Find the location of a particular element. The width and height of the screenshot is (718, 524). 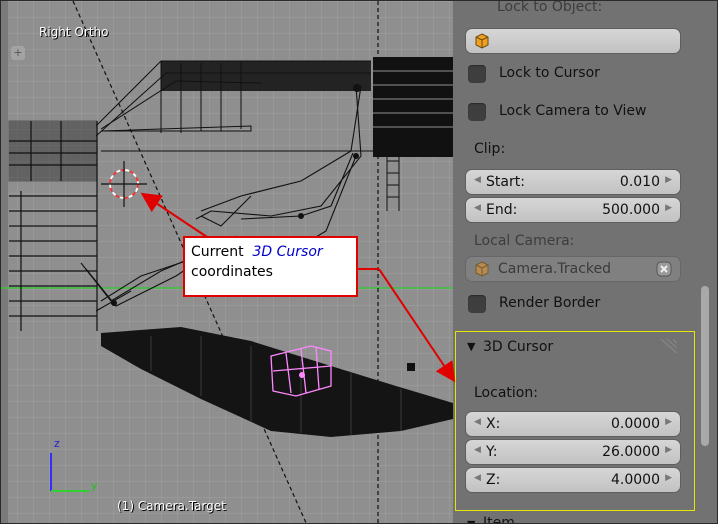

panel-scrollbar is located at coordinates (705, 366).